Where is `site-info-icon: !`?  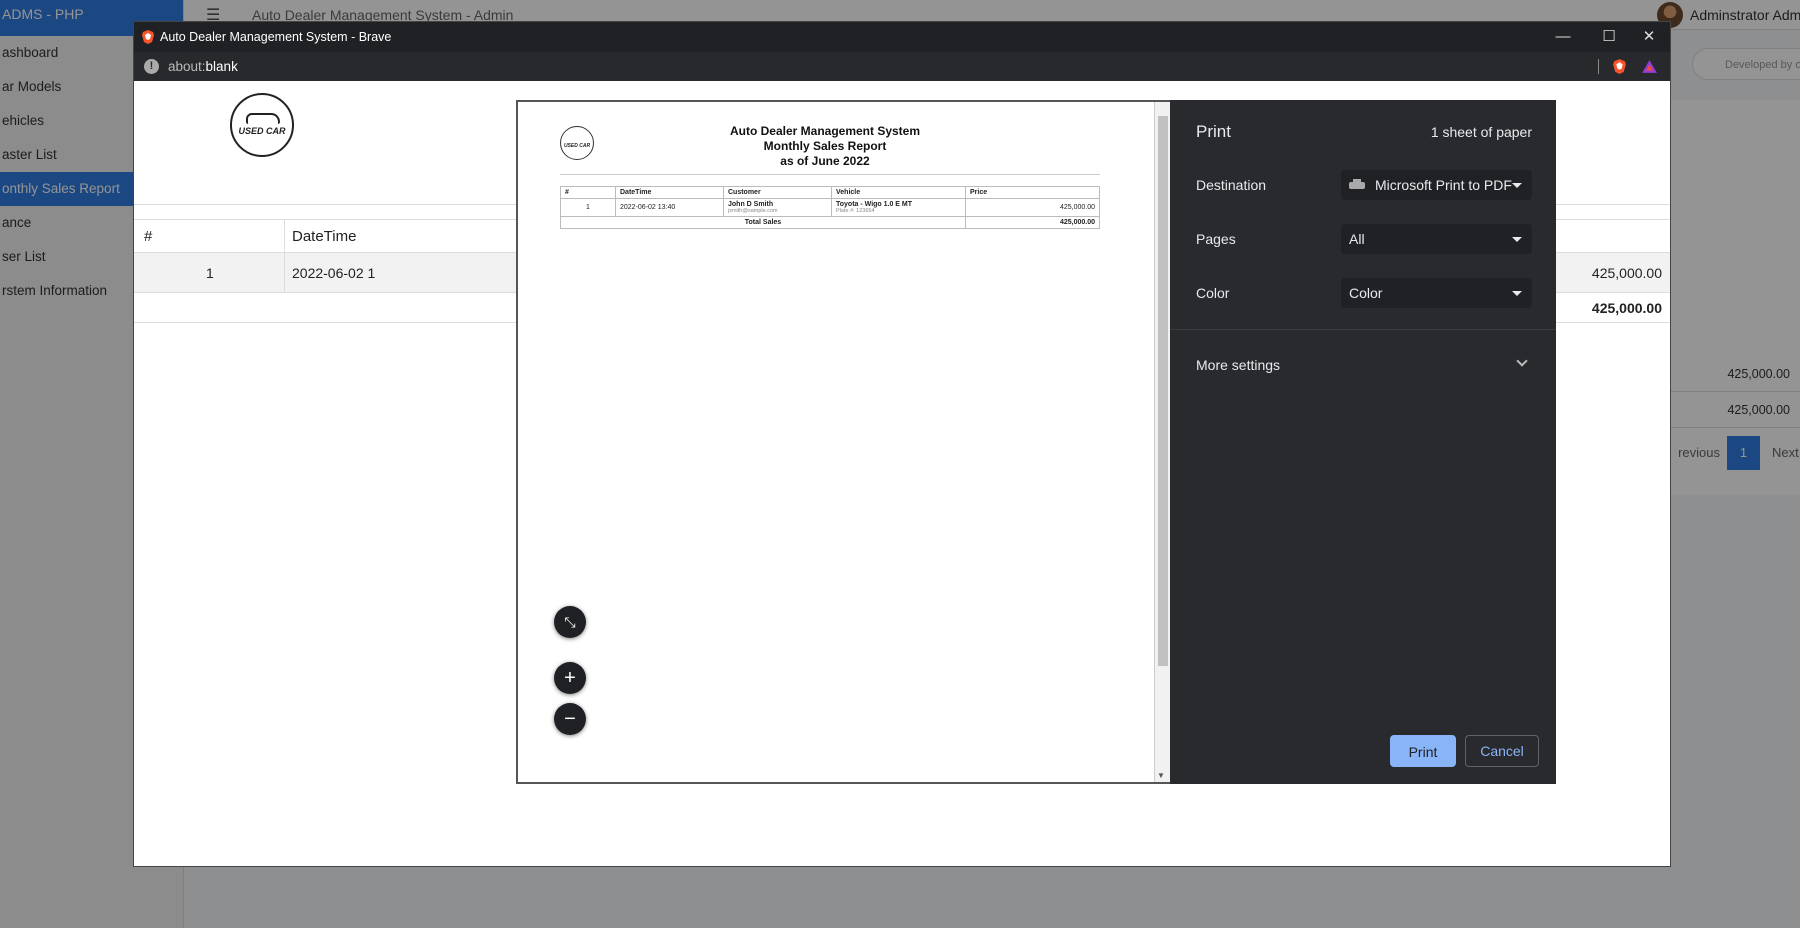
site-info-icon: ! is located at coordinates (151, 66).